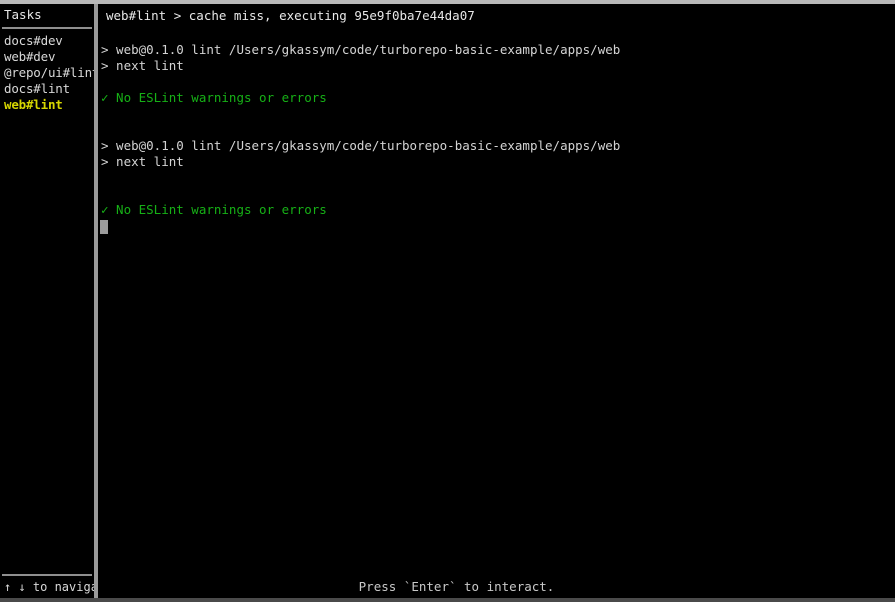 Image resolution: width=895 pixels, height=602 pixels. I want to click on sidebar-item-repo-ui-lint: @repo/ui#lint, so click(49, 73).